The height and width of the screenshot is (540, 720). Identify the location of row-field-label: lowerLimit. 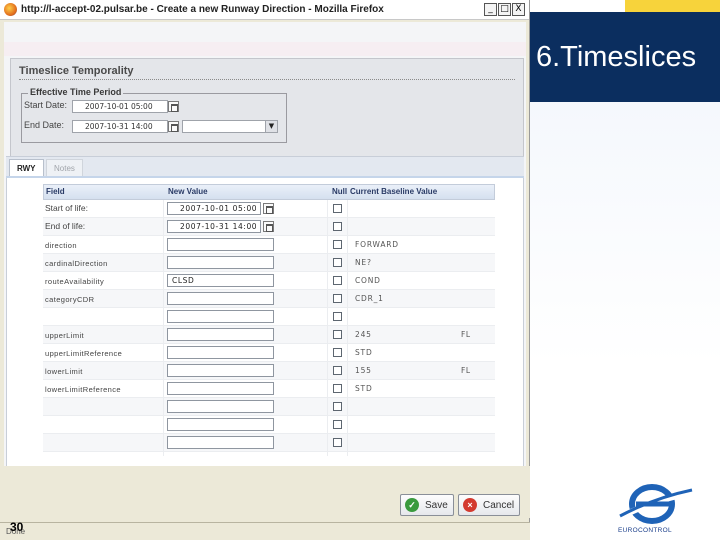
(64, 371).